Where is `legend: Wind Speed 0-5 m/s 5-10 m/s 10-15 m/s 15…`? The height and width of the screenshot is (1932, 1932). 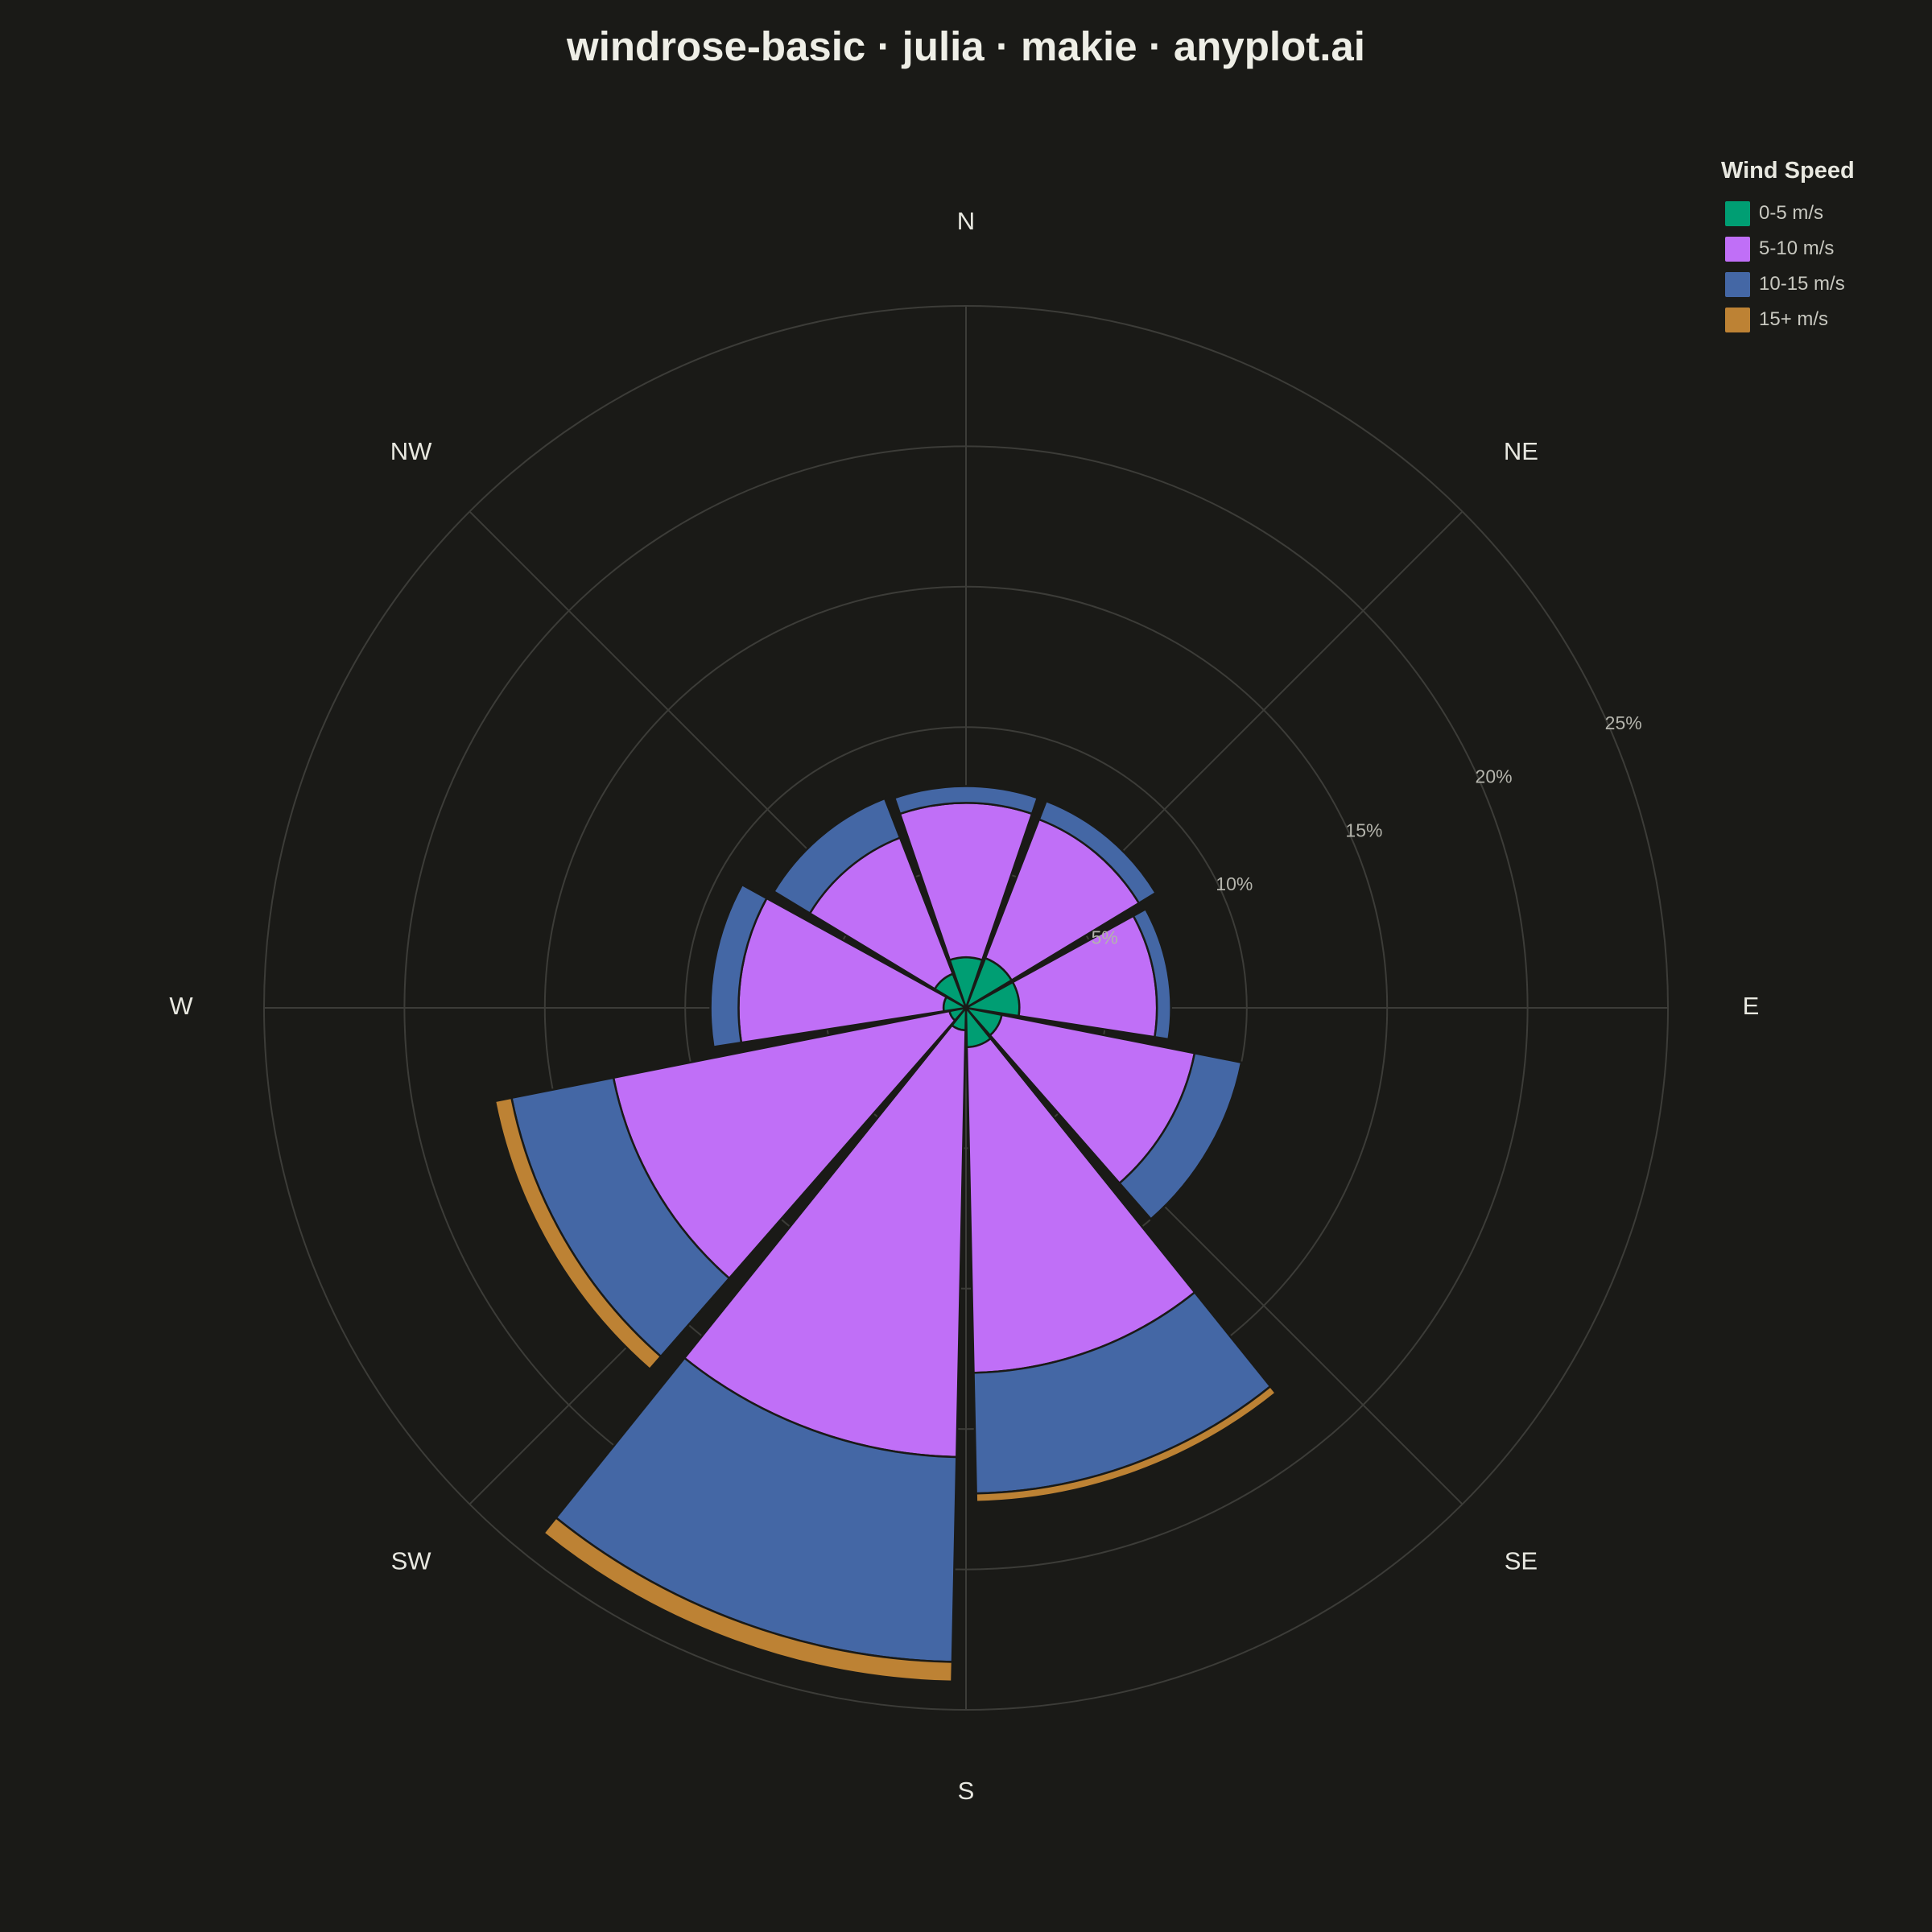 legend: Wind Speed 0-5 m/s 5-10 m/s 10-15 m/s 15… is located at coordinates (1788, 247).